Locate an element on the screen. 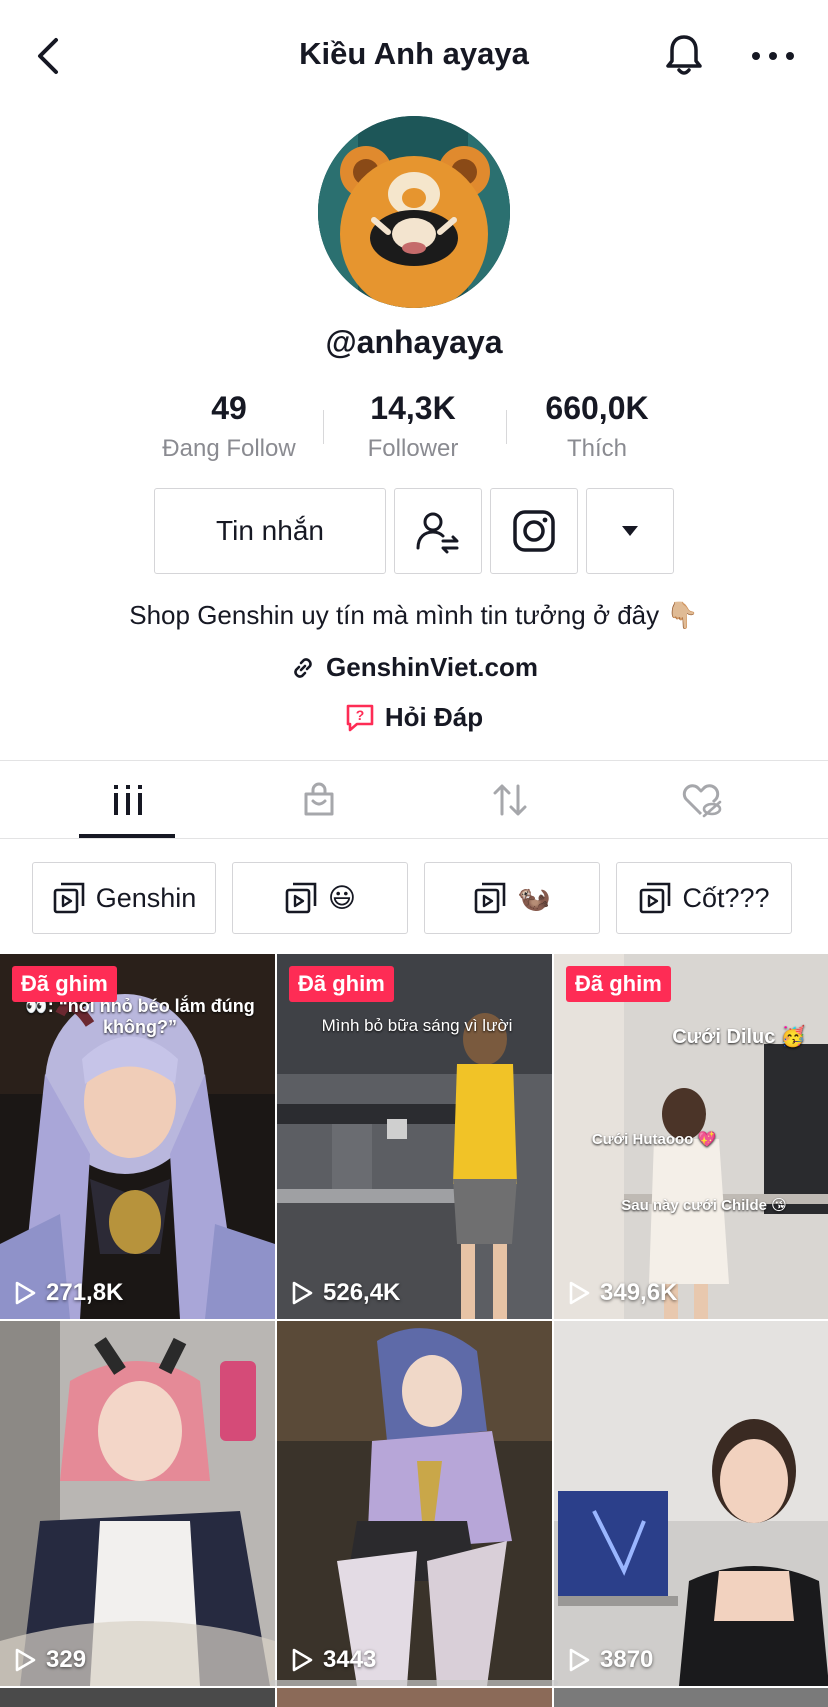  playlist-chip: Cốt??? is located at coordinates (704, 898).